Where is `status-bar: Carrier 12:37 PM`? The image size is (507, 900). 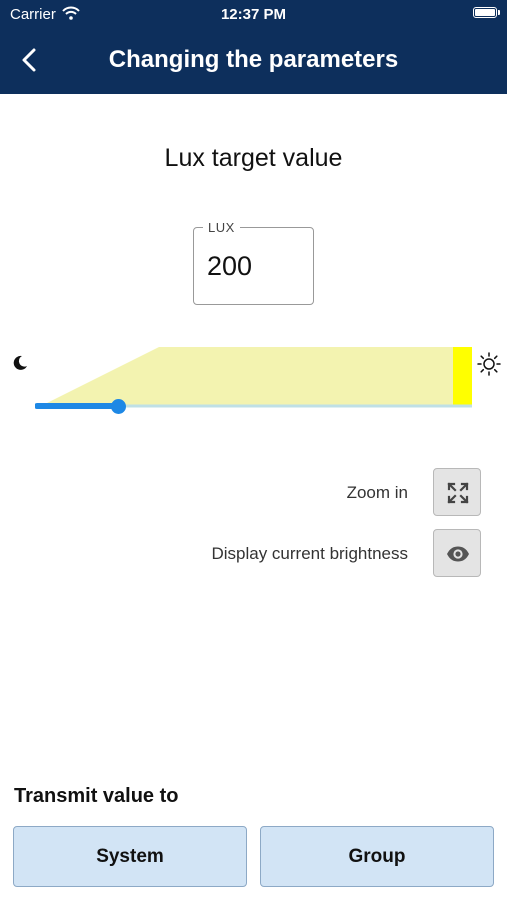
status-bar: Carrier 12:37 PM is located at coordinates (253, 14).